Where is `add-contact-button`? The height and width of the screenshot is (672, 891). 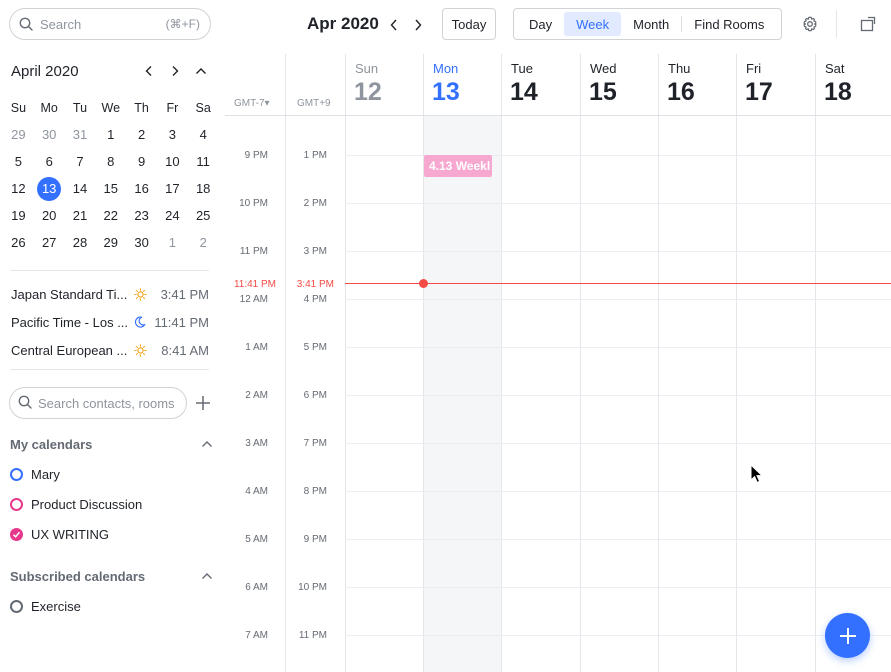 add-contact-button is located at coordinates (203, 403).